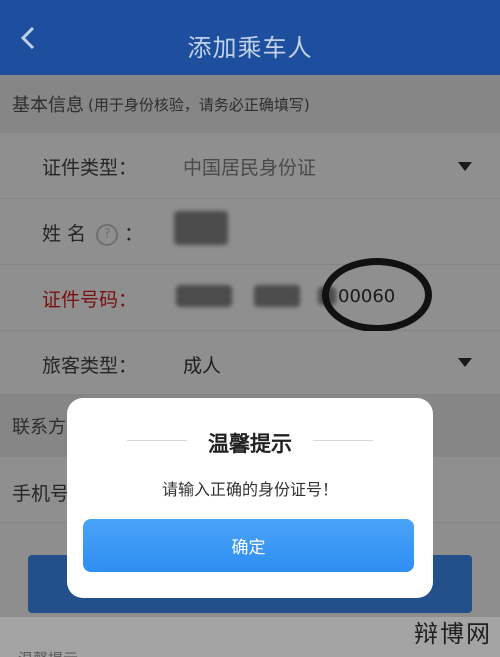 The image size is (500, 657). Describe the element at coordinates (134, 234) in the screenshot. I see `name-colon: ：` at that location.